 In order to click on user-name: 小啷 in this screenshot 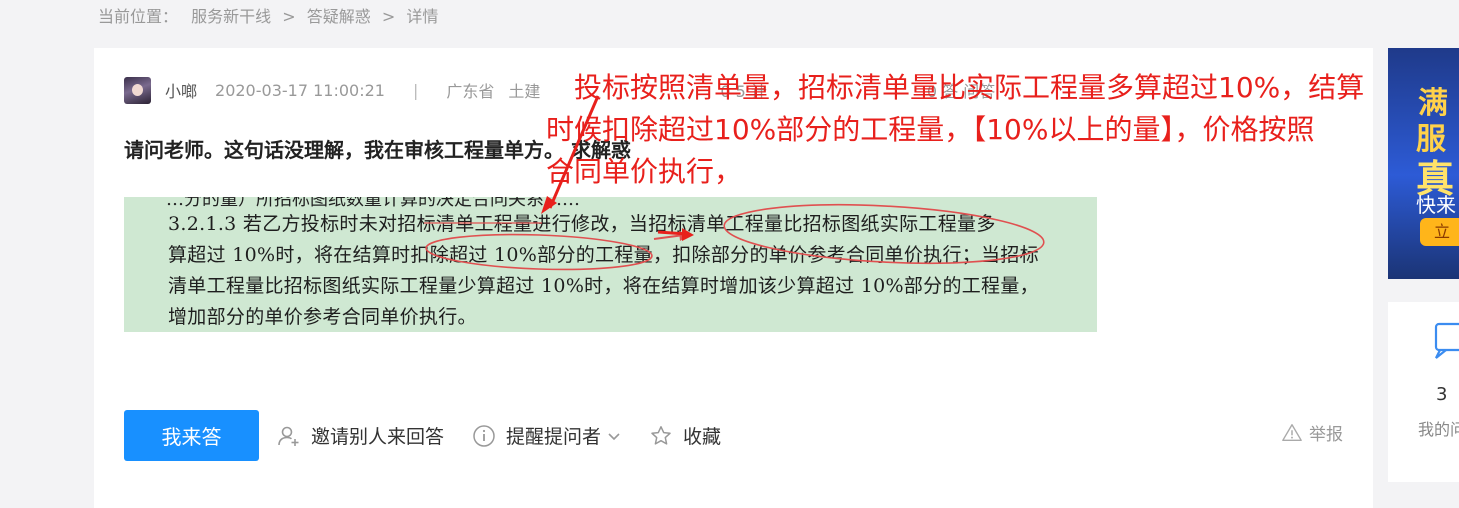, I will do `click(181, 90)`.